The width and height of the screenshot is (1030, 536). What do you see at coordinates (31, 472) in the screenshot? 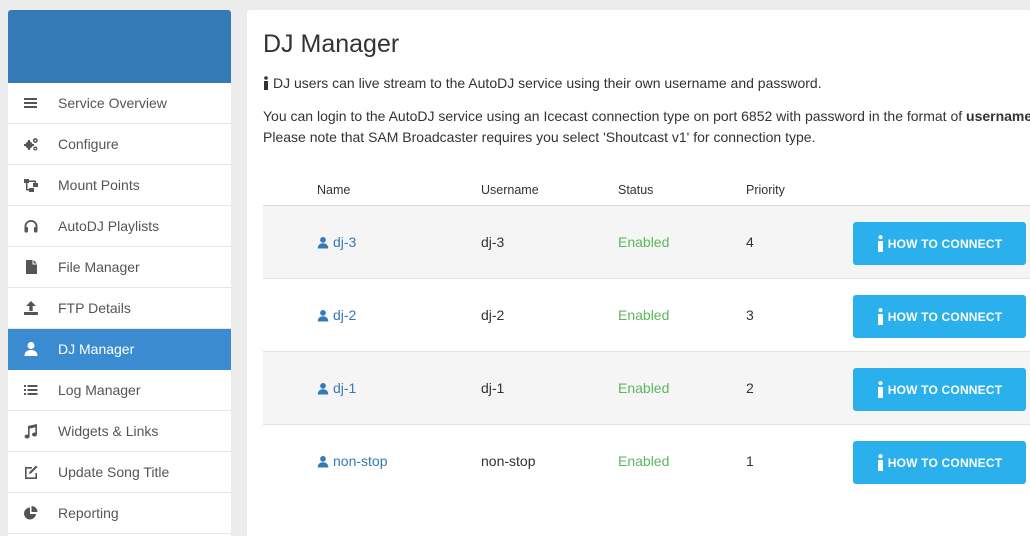
I see `edit-icon` at bounding box center [31, 472].